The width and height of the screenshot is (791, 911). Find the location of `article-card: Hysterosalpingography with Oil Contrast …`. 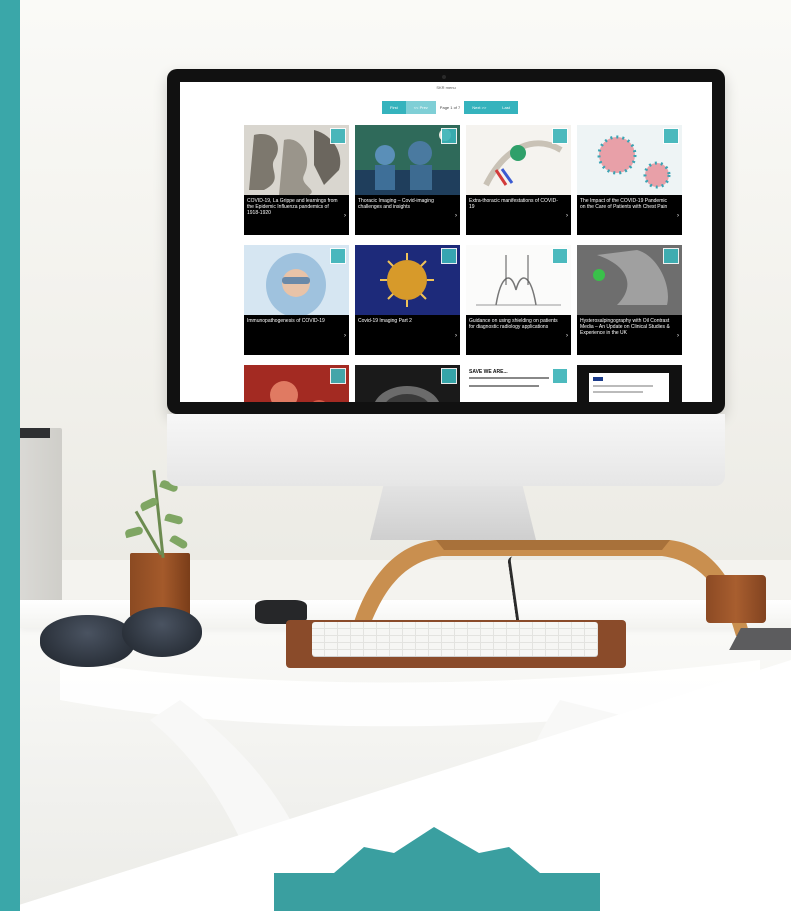

article-card: Hysterosalpingography with Oil Contrast … is located at coordinates (629, 300).